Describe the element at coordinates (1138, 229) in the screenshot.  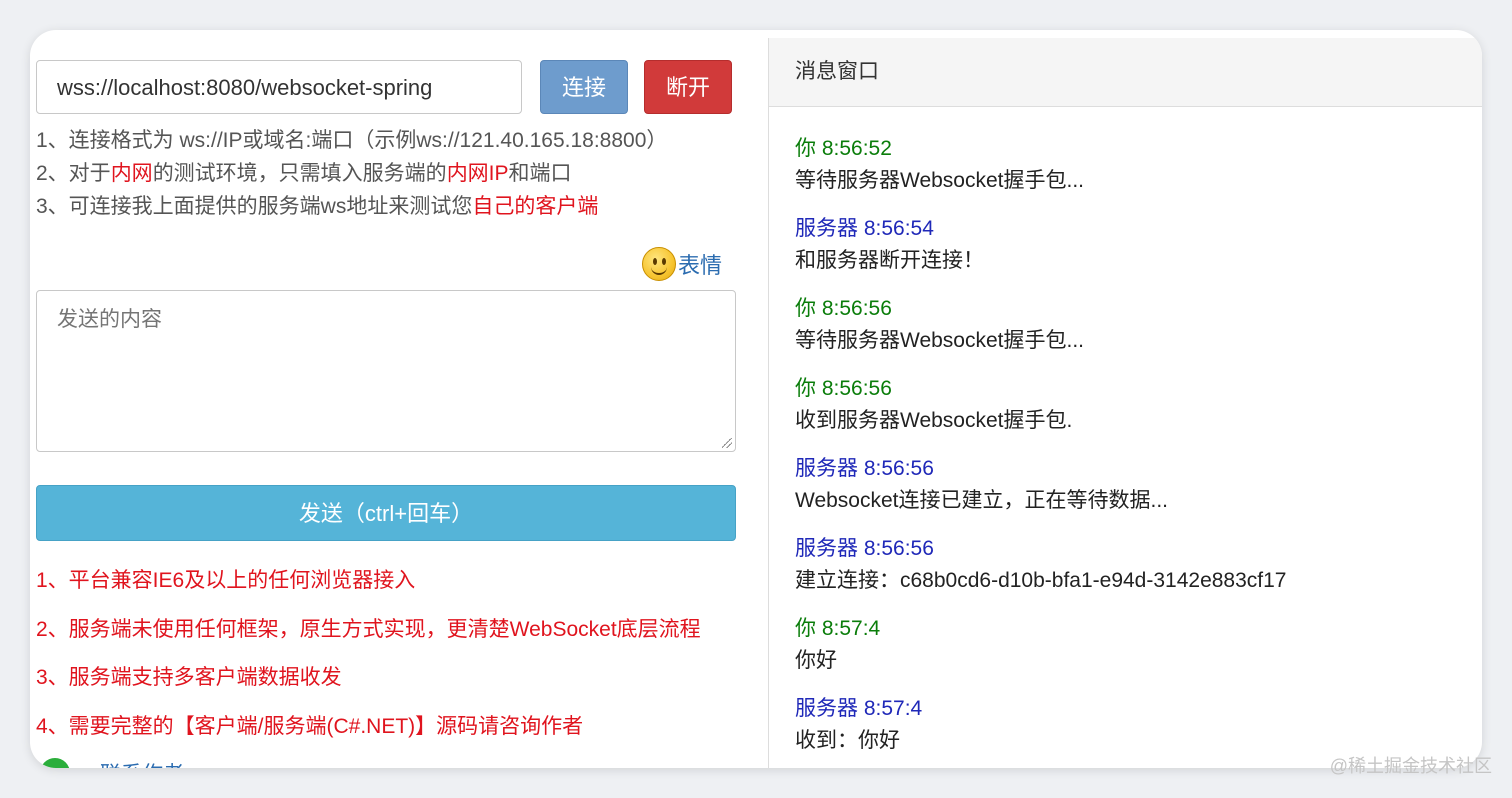
I see `message-sender: 服务器 8:56:54` at that location.